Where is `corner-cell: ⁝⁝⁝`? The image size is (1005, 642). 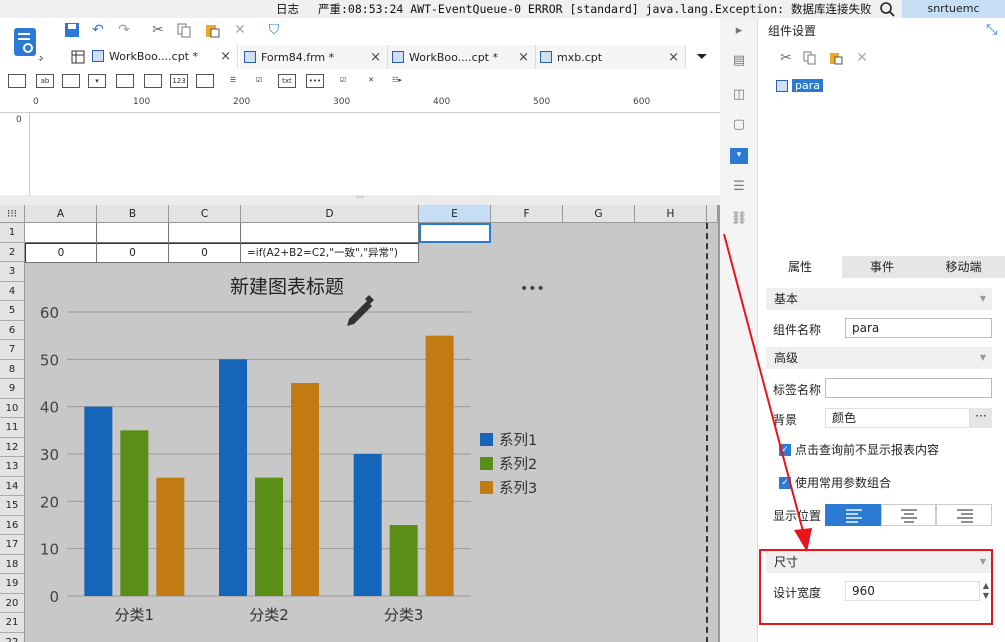
corner-cell: ⁝⁝⁝ is located at coordinates (12, 214).